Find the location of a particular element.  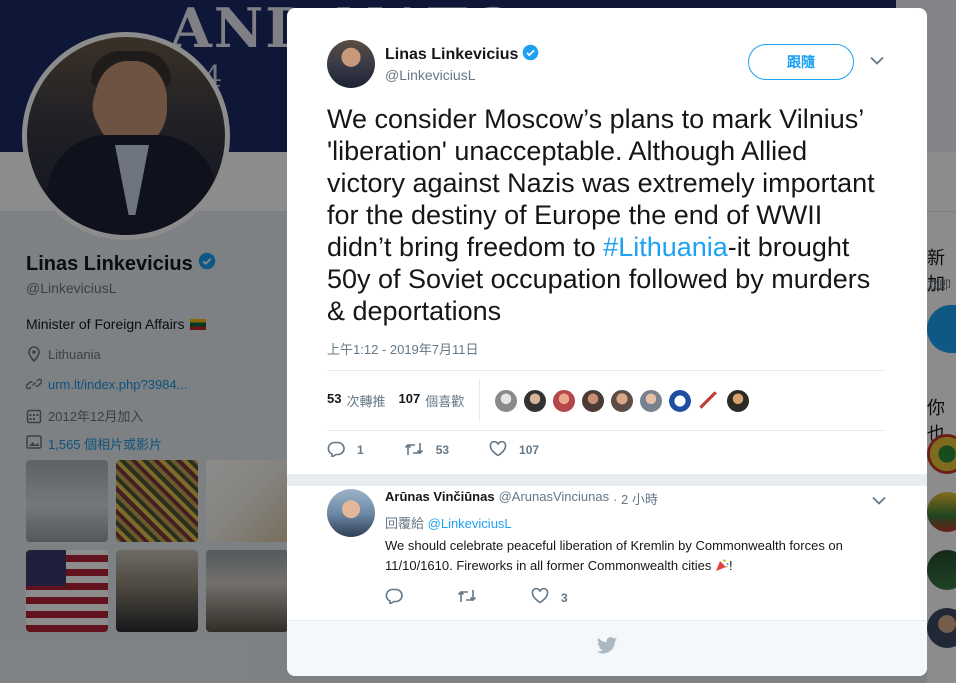

replying-to: 回覆給 @LinkeviciusL is located at coordinates (448, 522).